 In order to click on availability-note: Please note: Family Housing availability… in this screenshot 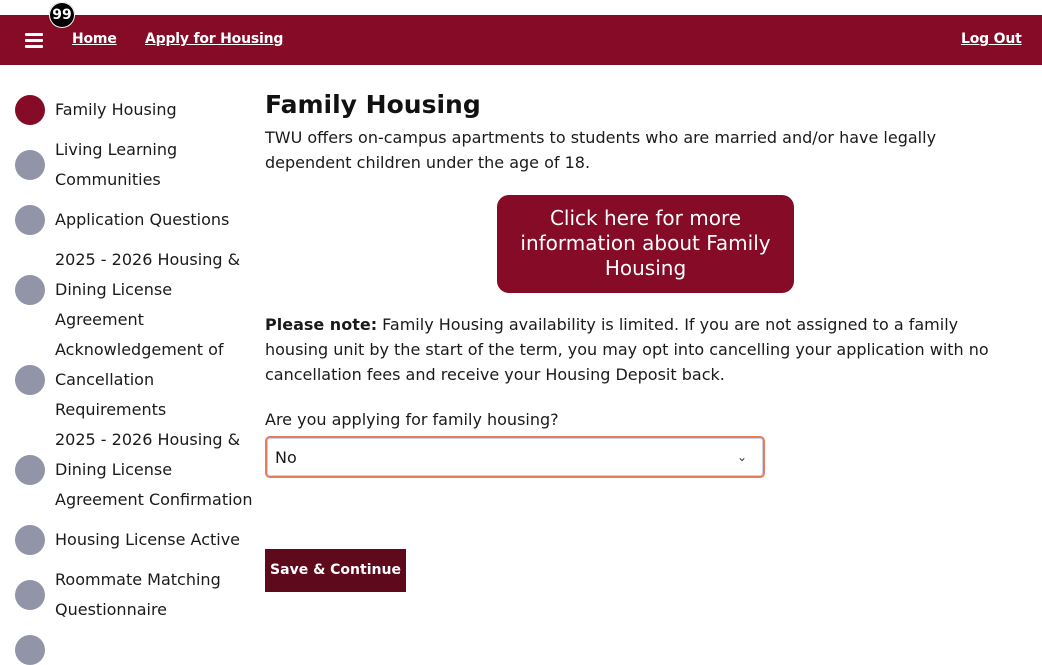, I will do `click(645, 349)`.